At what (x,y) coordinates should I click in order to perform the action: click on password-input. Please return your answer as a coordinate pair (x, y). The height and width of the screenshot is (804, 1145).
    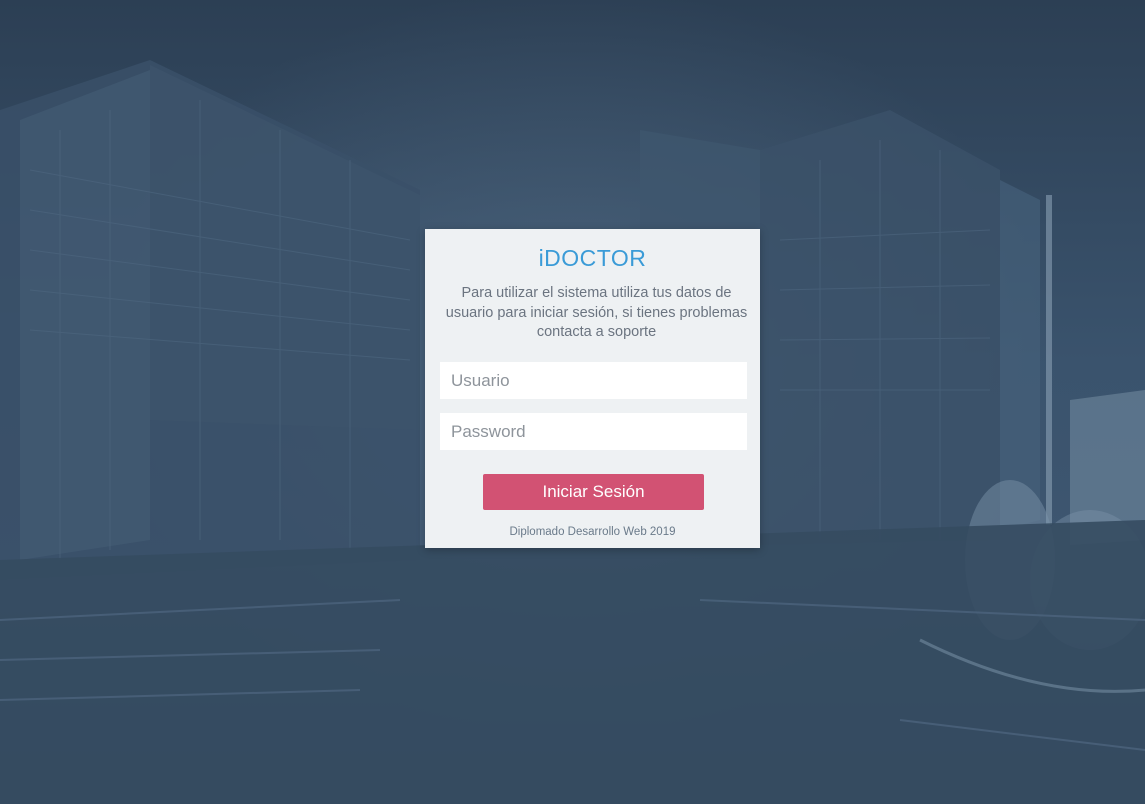
    Looking at the image, I should click on (593, 431).